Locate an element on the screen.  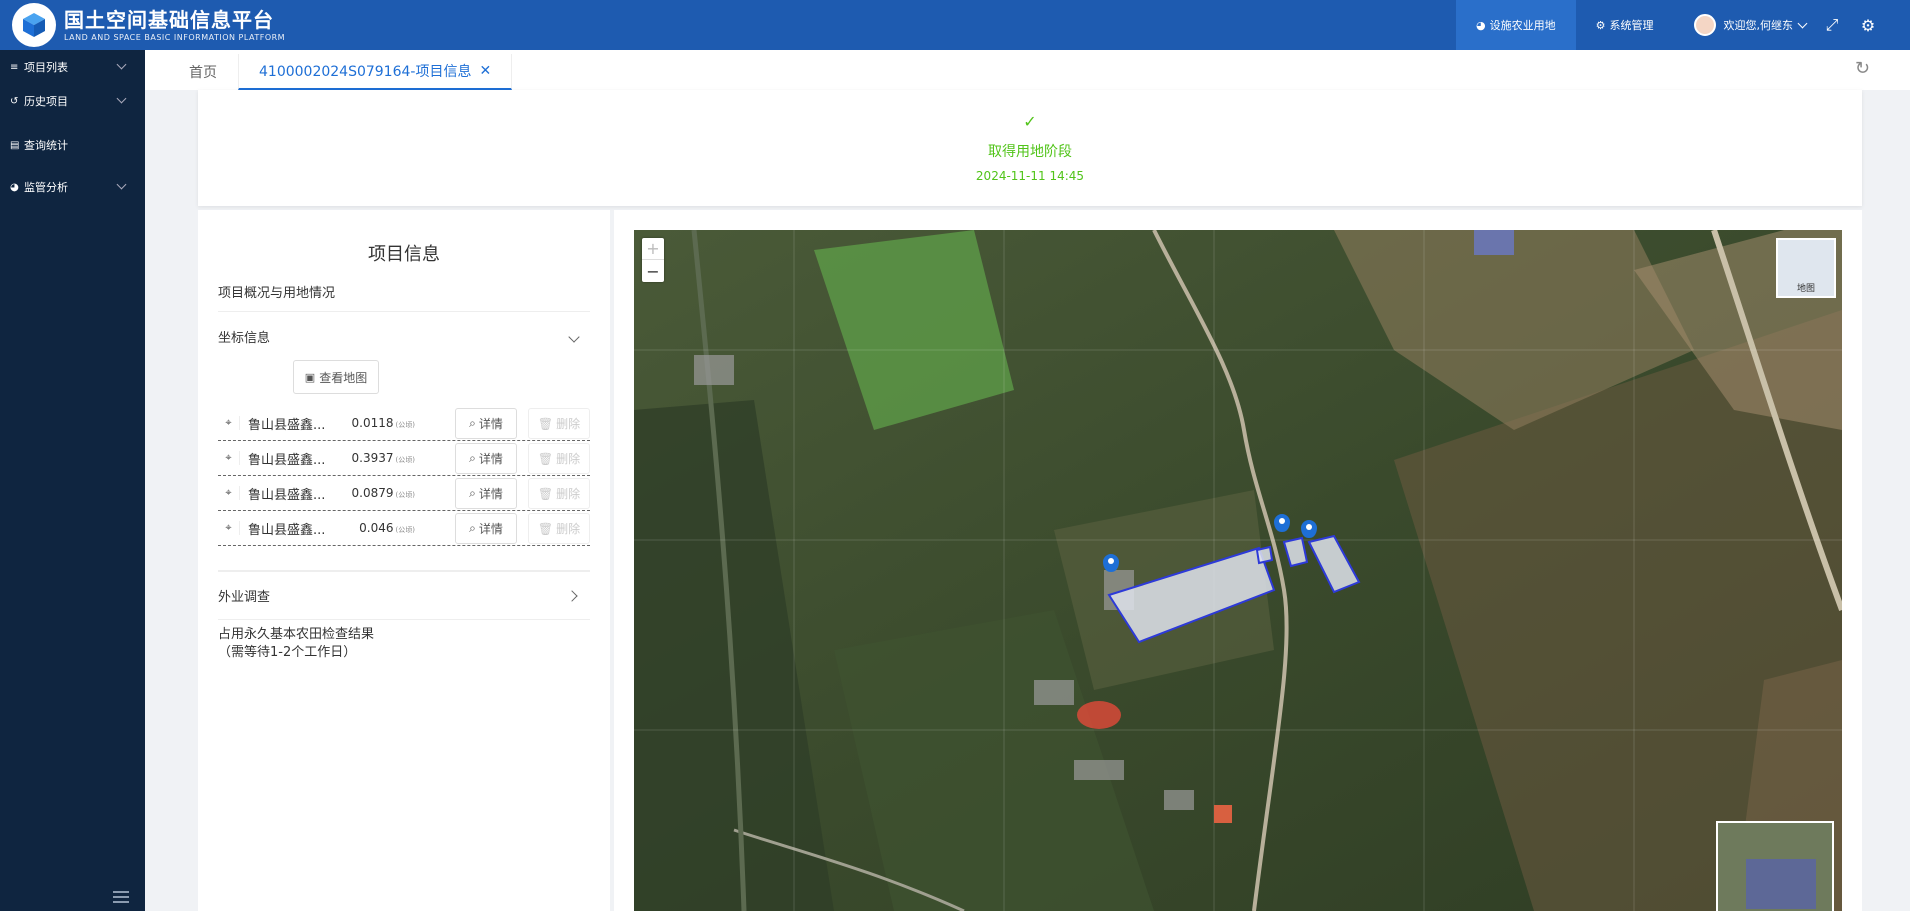
zoom-control: + − is located at coordinates (653, 260).